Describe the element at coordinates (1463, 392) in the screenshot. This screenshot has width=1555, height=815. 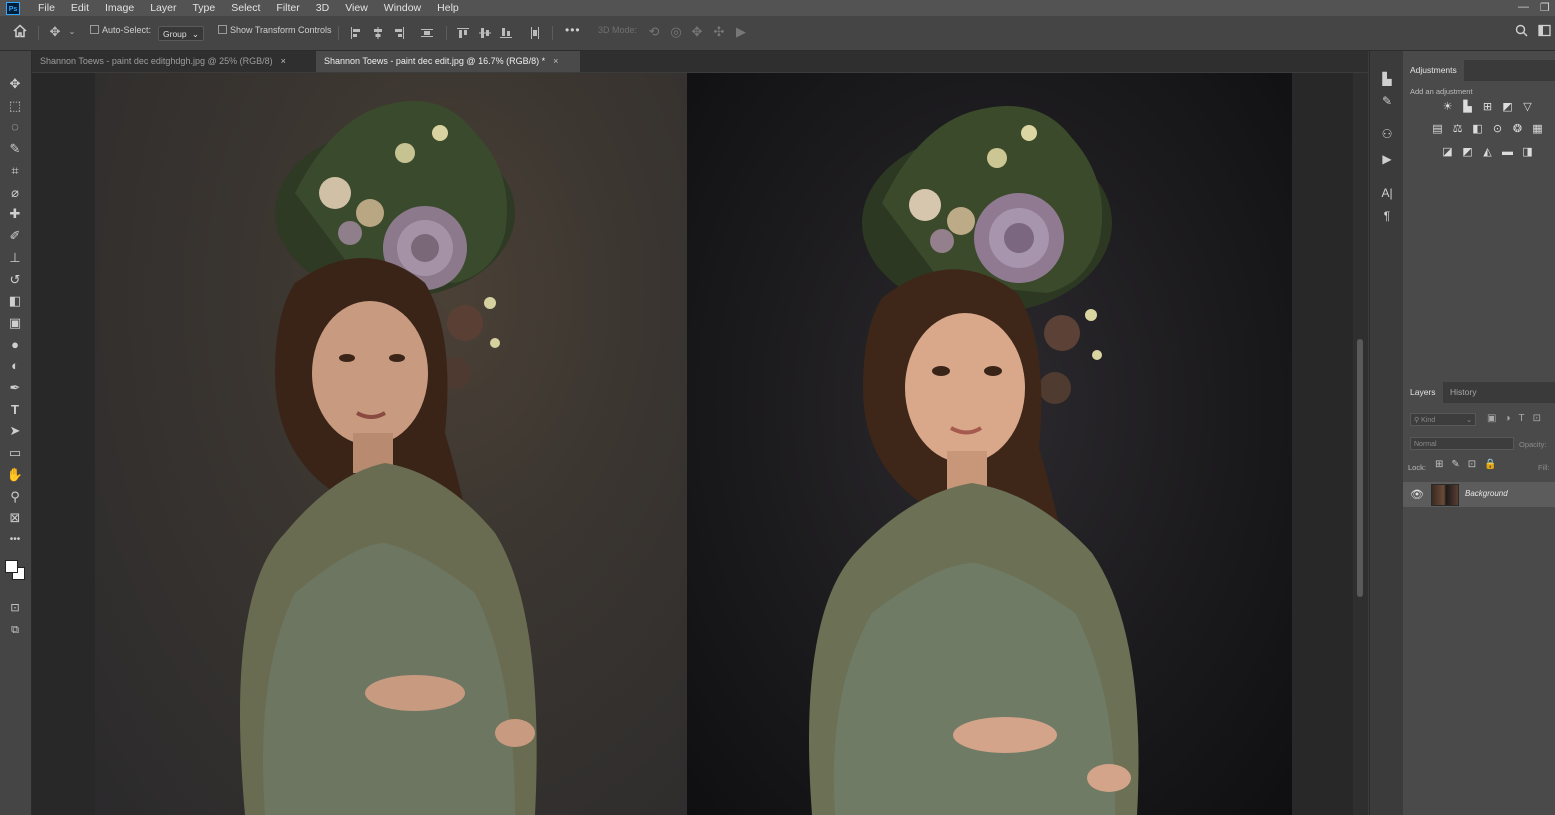
I see `tab-history: History` at that location.